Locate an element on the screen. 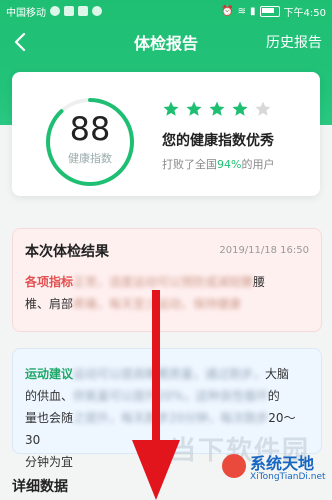  back-button is located at coordinates (20, 42).